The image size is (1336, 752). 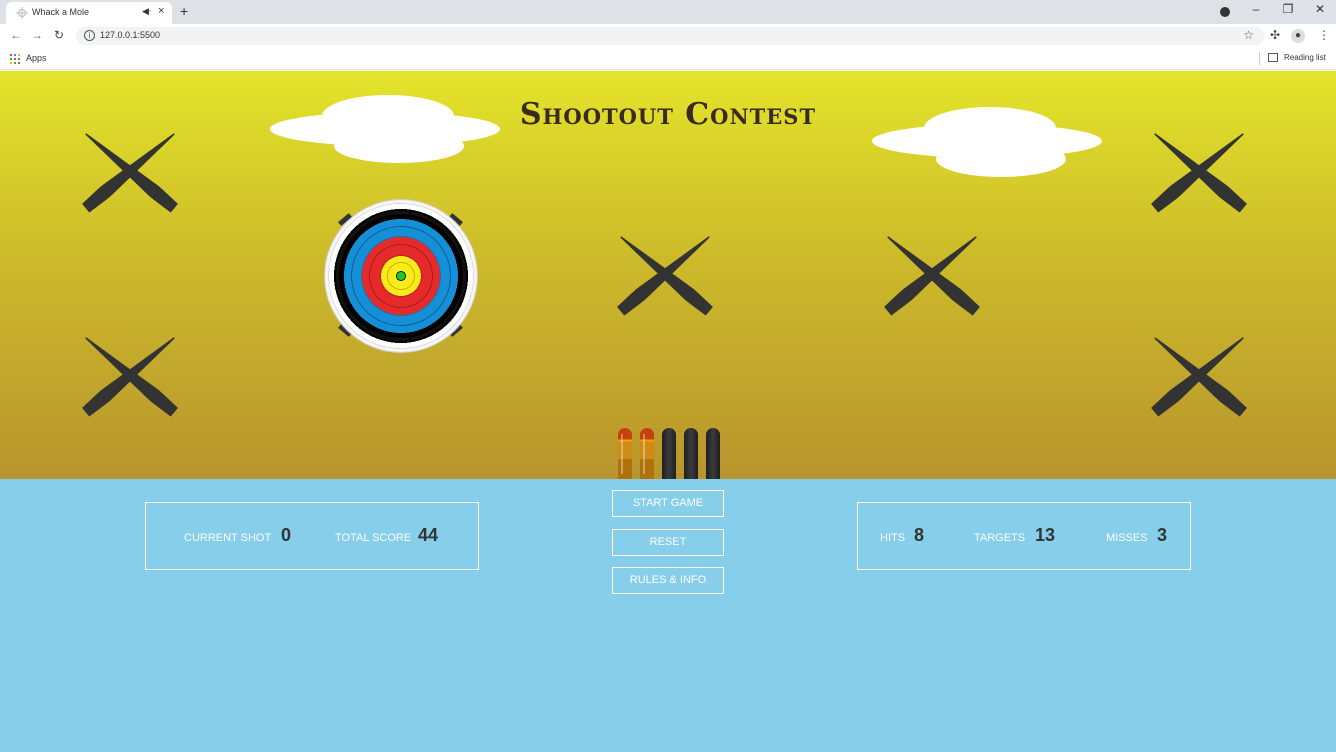 What do you see at coordinates (668, 503) in the screenshot?
I see `start-game-button: Start Game` at bounding box center [668, 503].